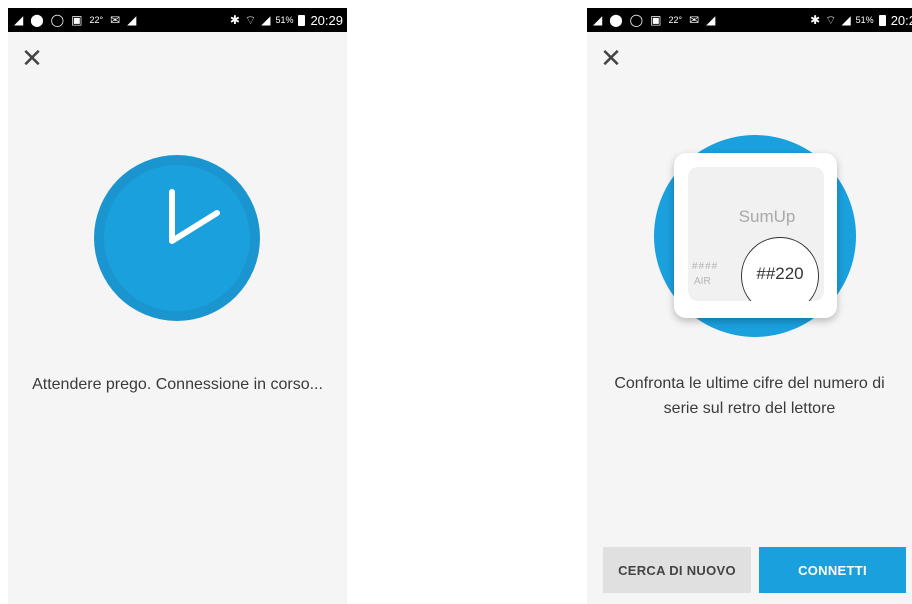 The height and width of the screenshot is (604, 912). I want to click on connect-button: CONNETTI, so click(832, 570).